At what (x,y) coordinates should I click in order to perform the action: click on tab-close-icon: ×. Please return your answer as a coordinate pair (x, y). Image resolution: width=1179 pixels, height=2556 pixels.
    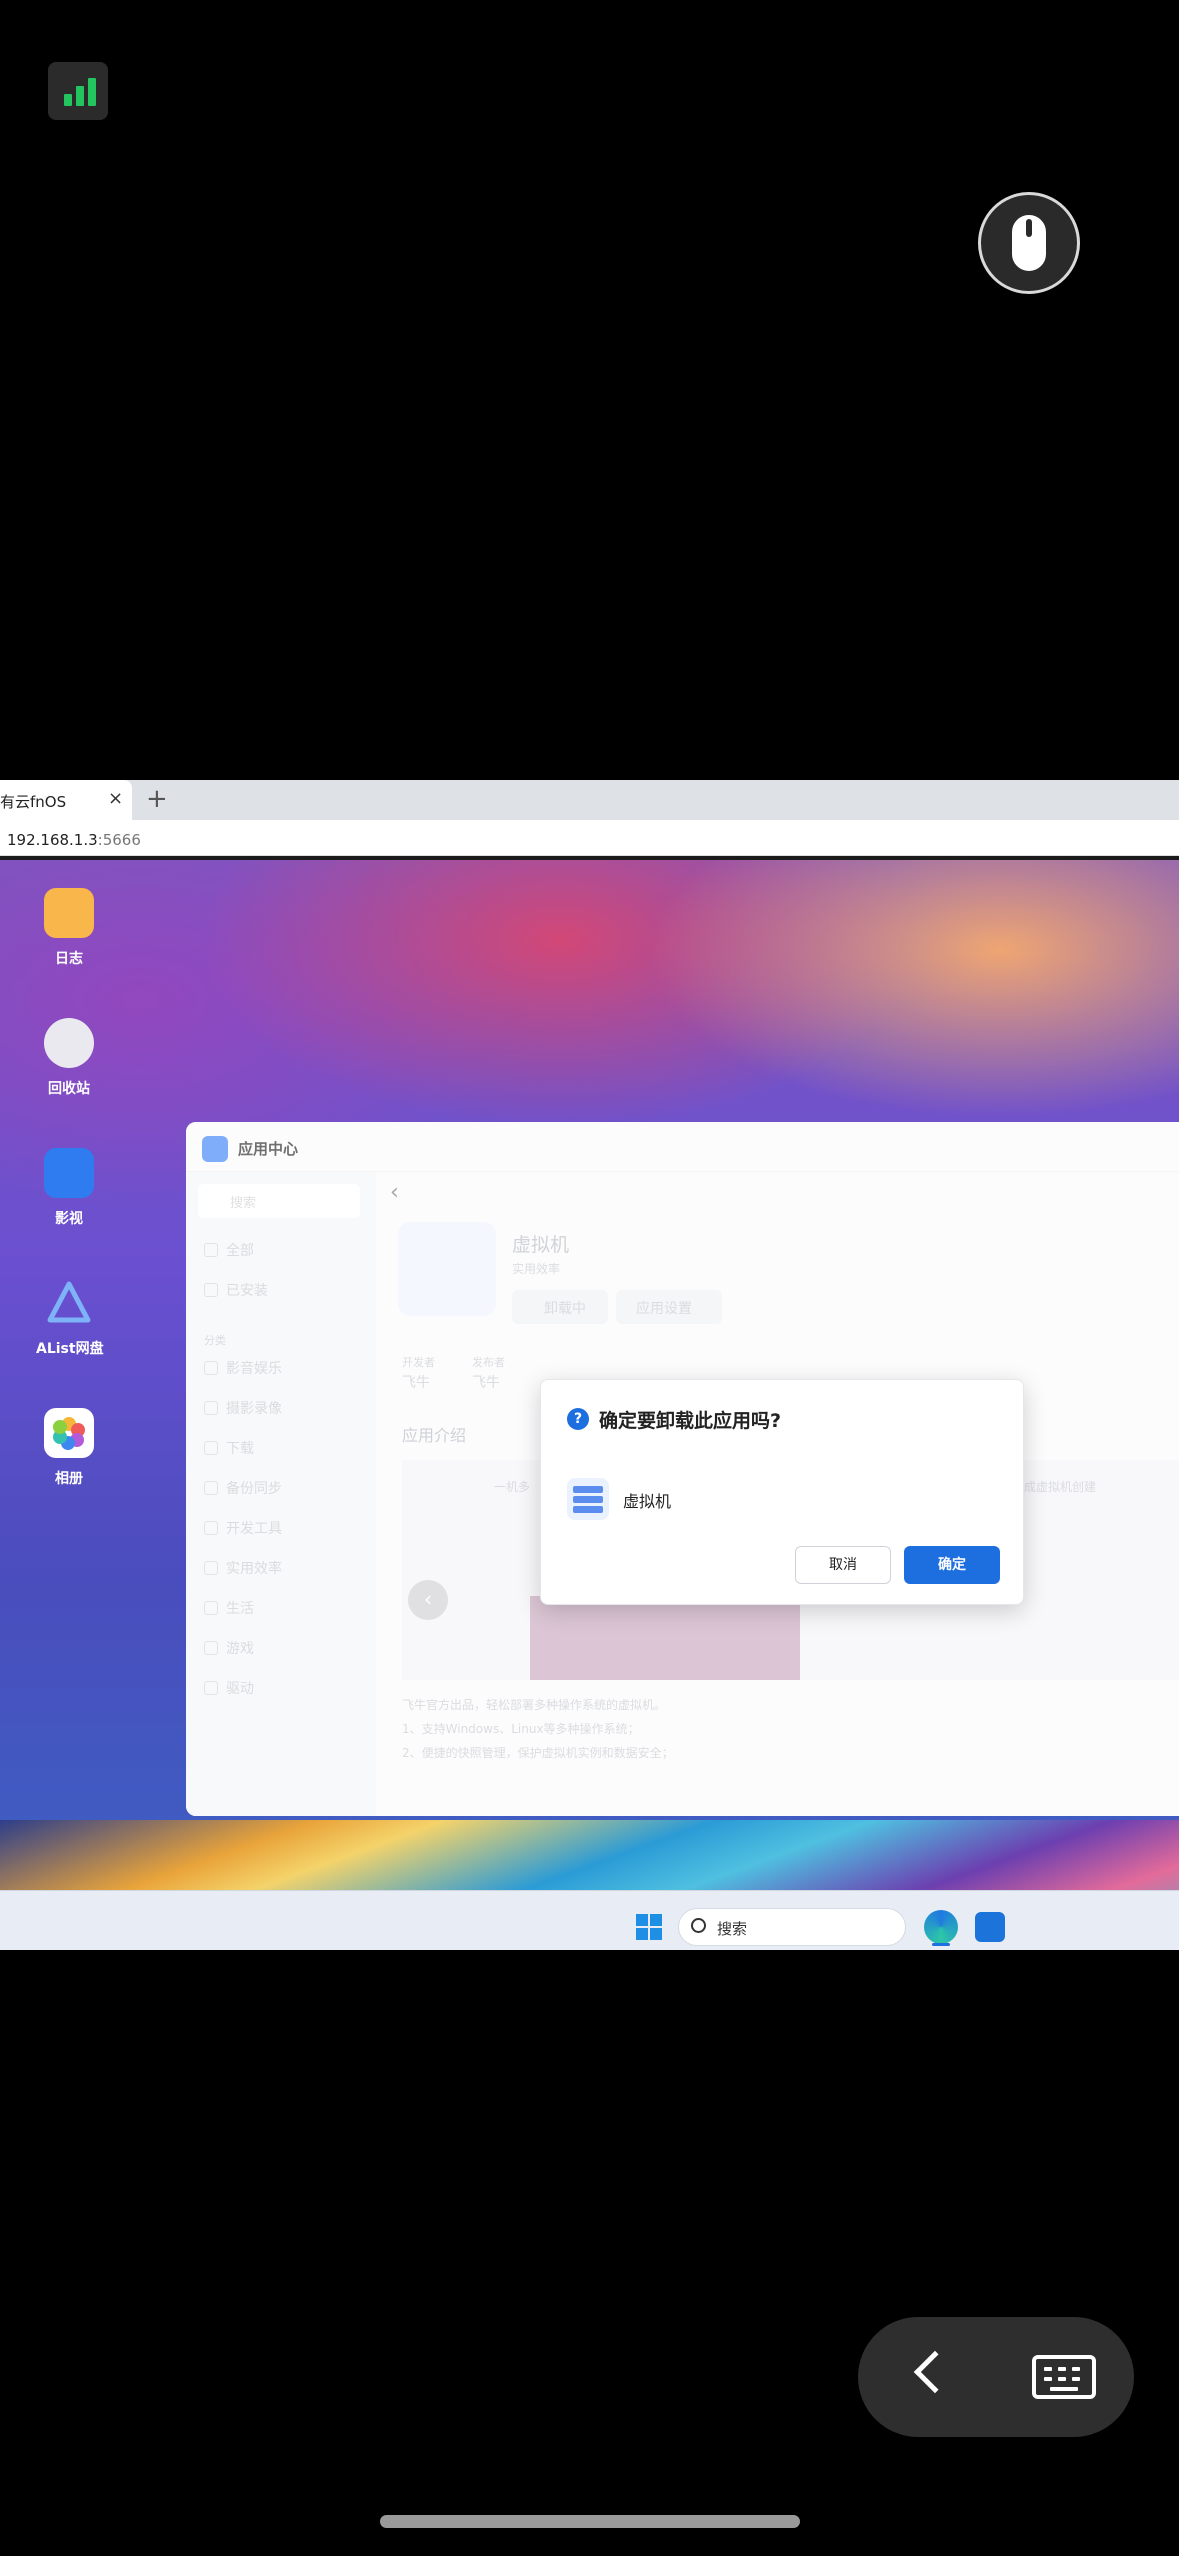
    Looking at the image, I should click on (117, 799).